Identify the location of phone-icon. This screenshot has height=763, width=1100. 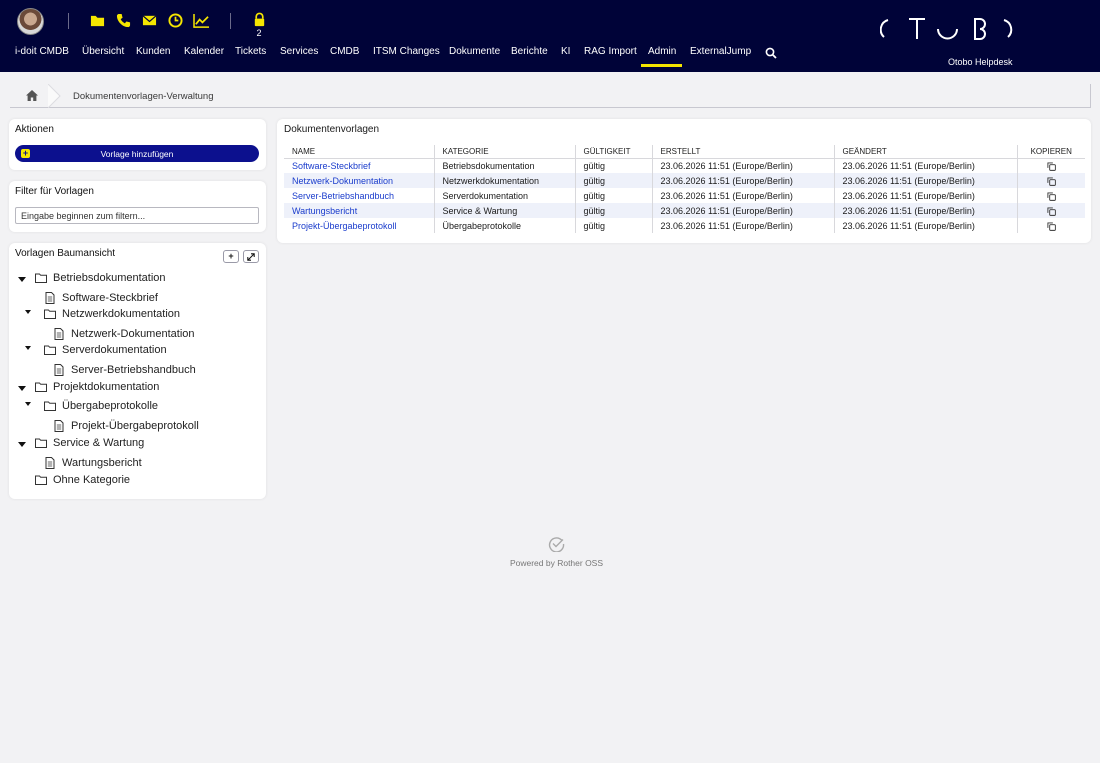
(123, 20).